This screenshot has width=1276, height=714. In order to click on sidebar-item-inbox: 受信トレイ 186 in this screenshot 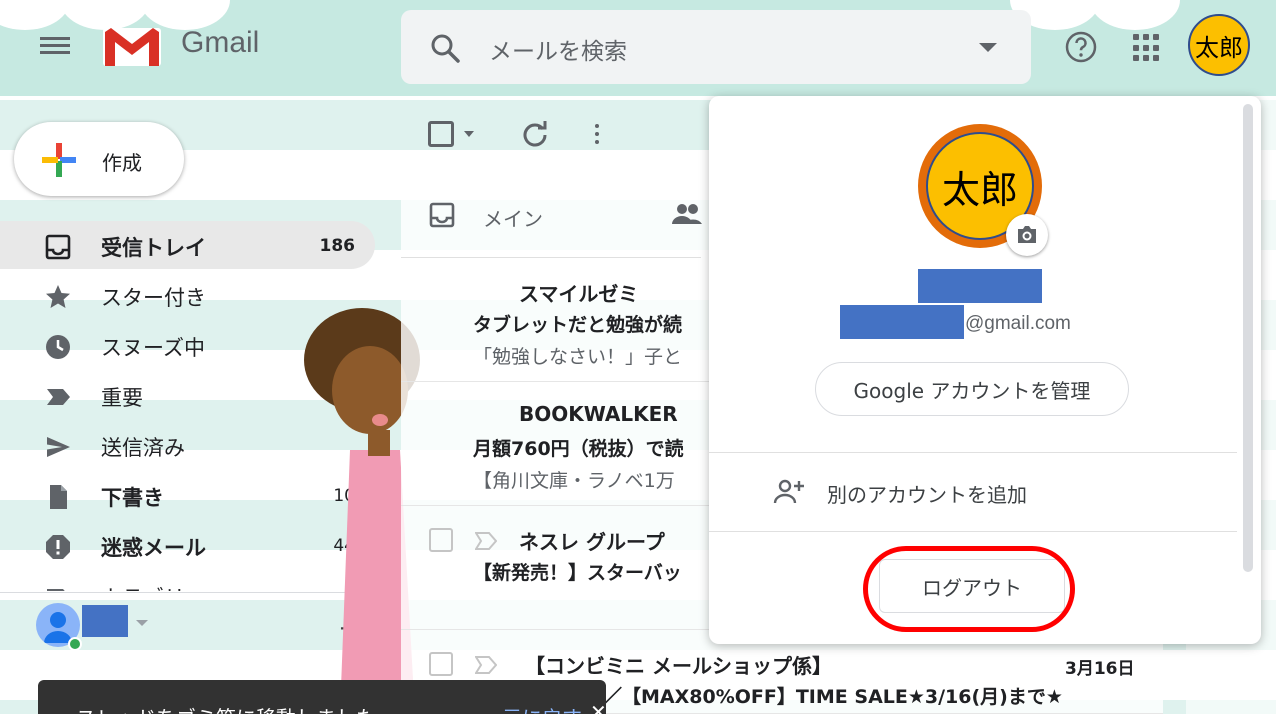, I will do `click(187, 245)`.